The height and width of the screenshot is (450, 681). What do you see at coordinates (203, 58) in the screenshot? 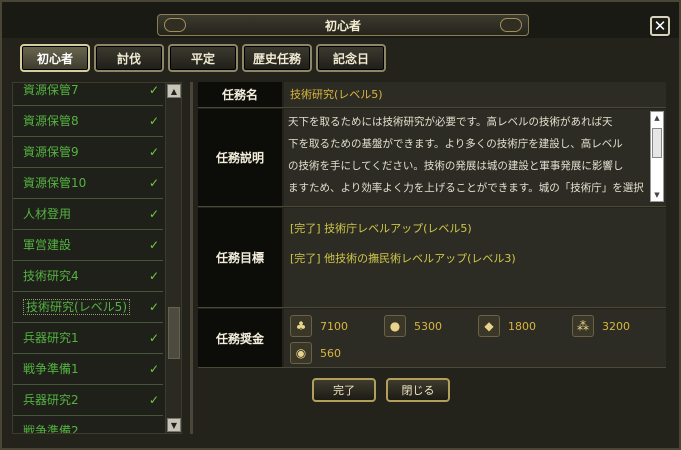
I see `tab-pacification: 平定` at bounding box center [203, 58].